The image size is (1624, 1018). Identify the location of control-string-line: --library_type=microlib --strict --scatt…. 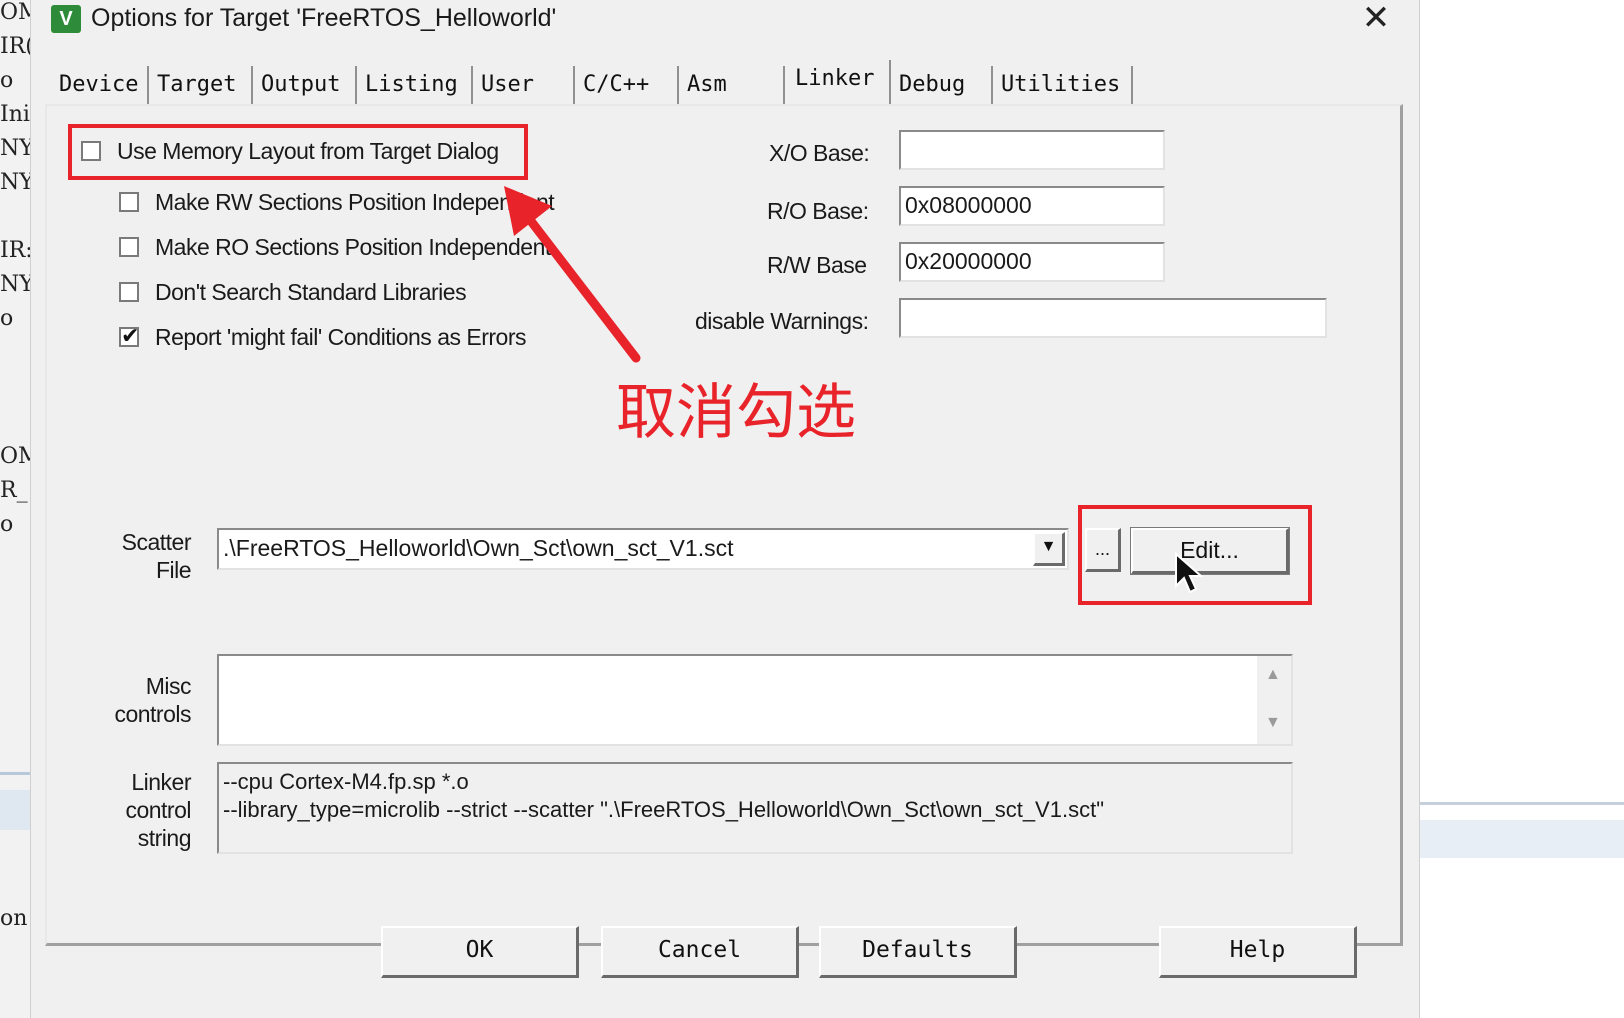
(663, 809).